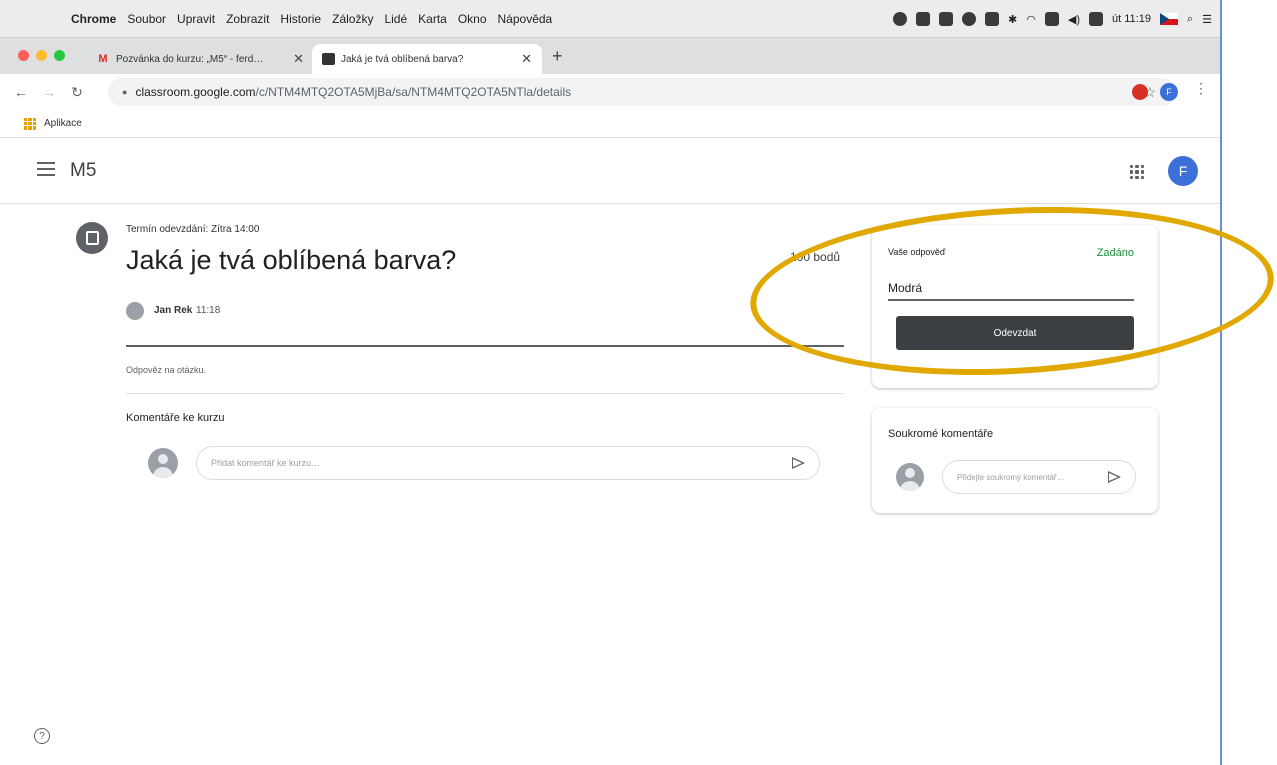  What do you see at coordinates (1190, 19) in the screenshot?
I see `spotlight-search-icon: ⌕` at bounding box center [1190, 19].